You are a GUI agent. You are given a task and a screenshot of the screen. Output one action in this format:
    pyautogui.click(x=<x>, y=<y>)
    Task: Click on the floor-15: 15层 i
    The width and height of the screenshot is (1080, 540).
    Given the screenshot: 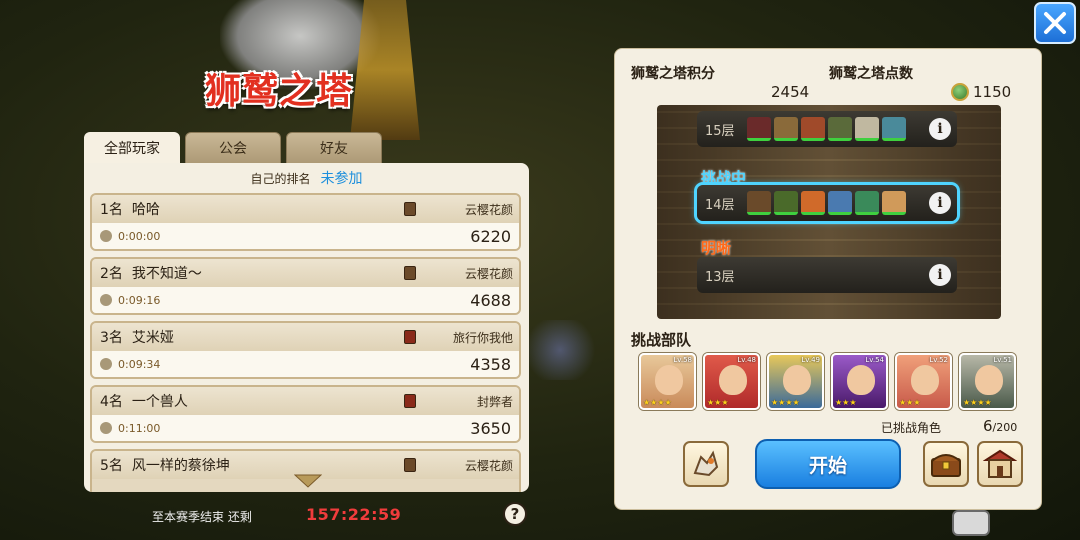 What is the action you would take?
    pyautogui.click(x=827, y=129)
    